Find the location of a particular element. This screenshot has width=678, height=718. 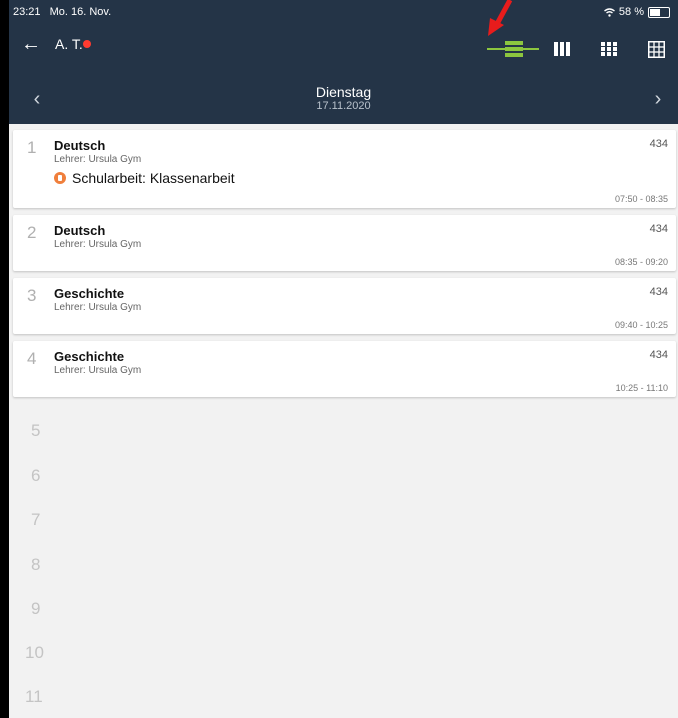

annotation-arrow-icon is located at coordinates (500, 18).